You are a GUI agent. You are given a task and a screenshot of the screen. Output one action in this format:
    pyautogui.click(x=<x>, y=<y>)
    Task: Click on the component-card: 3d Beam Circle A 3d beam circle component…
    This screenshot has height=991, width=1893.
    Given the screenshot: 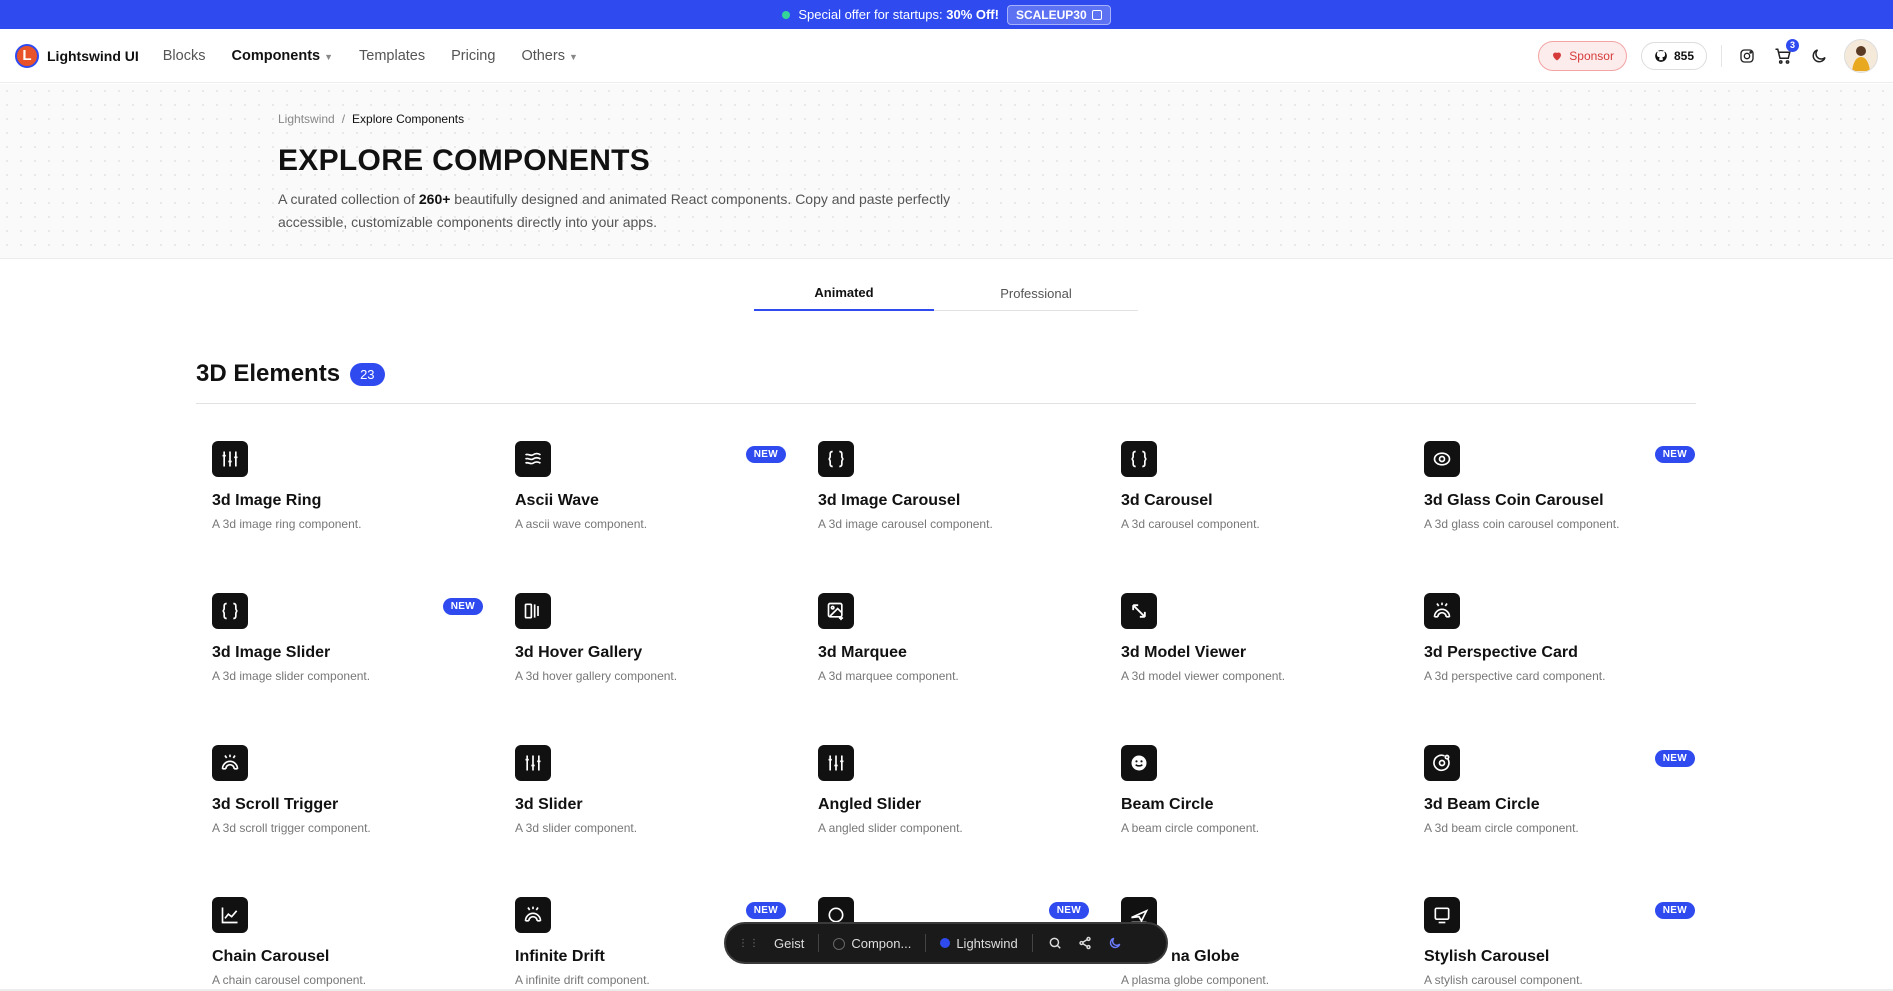 What is the action you would take?
    pyautogui.click(x=1559, y=804)
    